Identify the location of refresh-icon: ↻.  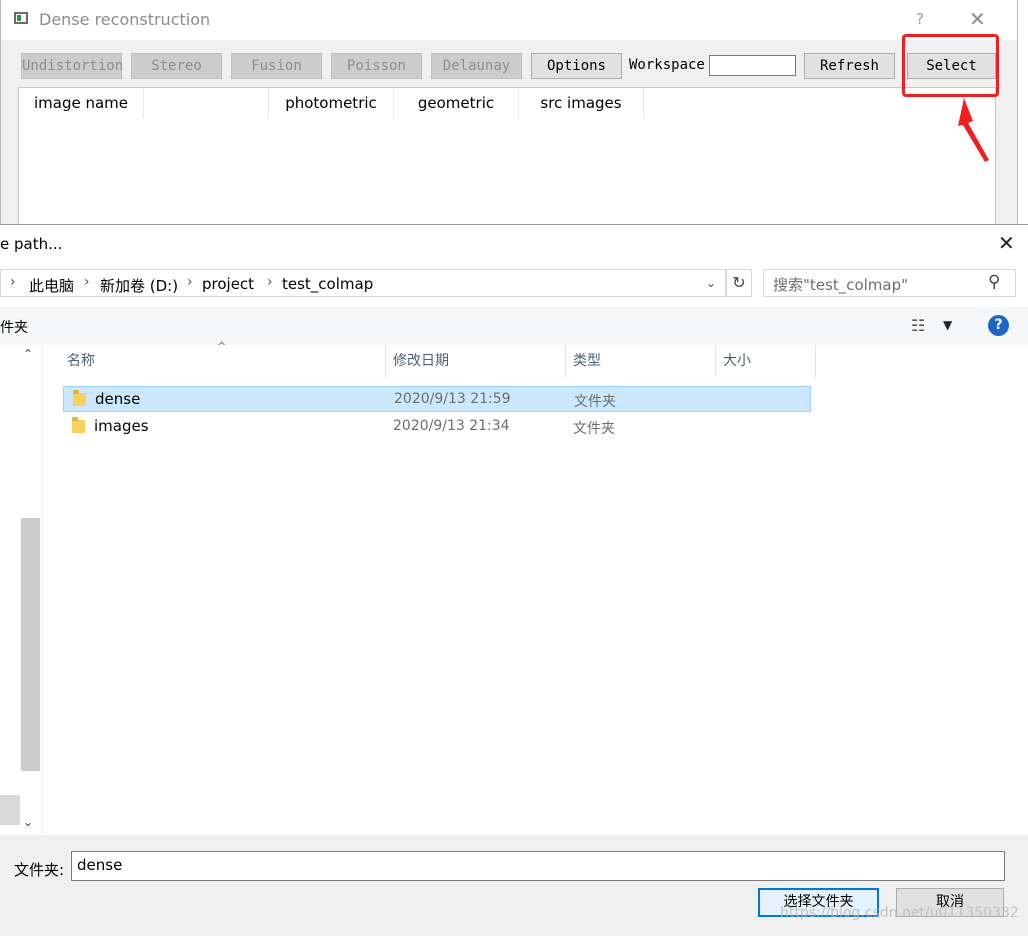
(739, 283).